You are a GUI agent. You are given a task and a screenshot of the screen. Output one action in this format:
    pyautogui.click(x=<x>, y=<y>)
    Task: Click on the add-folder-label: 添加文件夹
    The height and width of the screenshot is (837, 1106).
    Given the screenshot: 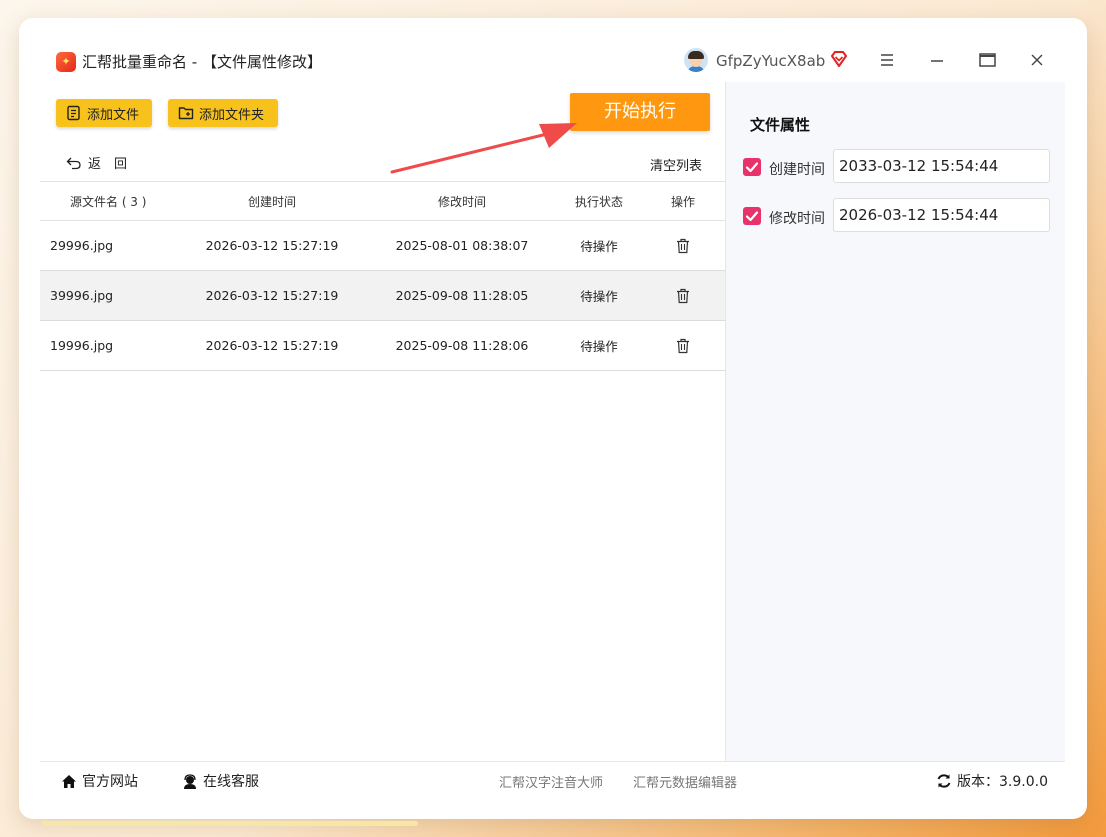 What is the action you would take?
    pyautogui.click(x=232, y=115)
    